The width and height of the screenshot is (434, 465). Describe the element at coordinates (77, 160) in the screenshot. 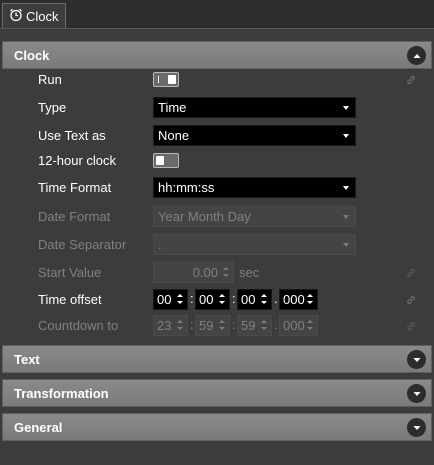

I see `property-label: 12-hour clock` at that location.